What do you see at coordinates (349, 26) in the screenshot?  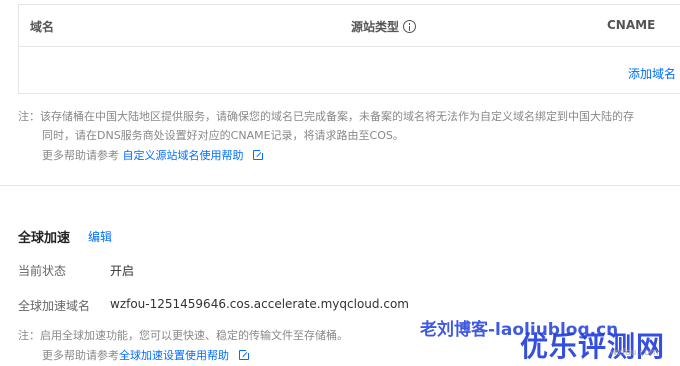 I see `table-header: 域名 源站类型 CNAME` at bounding box center [349, 26].